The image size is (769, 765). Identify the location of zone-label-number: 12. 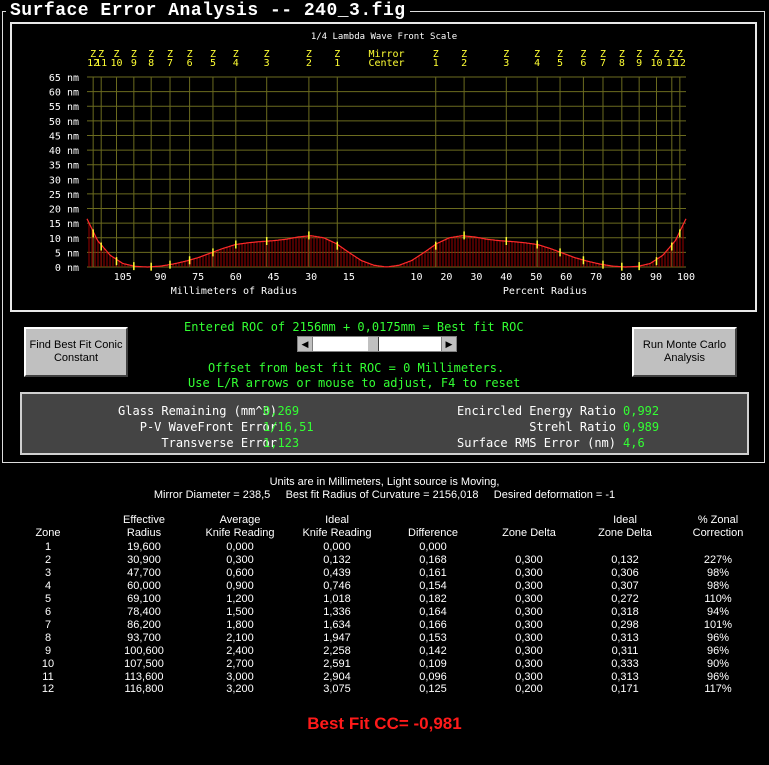
(680, 63).